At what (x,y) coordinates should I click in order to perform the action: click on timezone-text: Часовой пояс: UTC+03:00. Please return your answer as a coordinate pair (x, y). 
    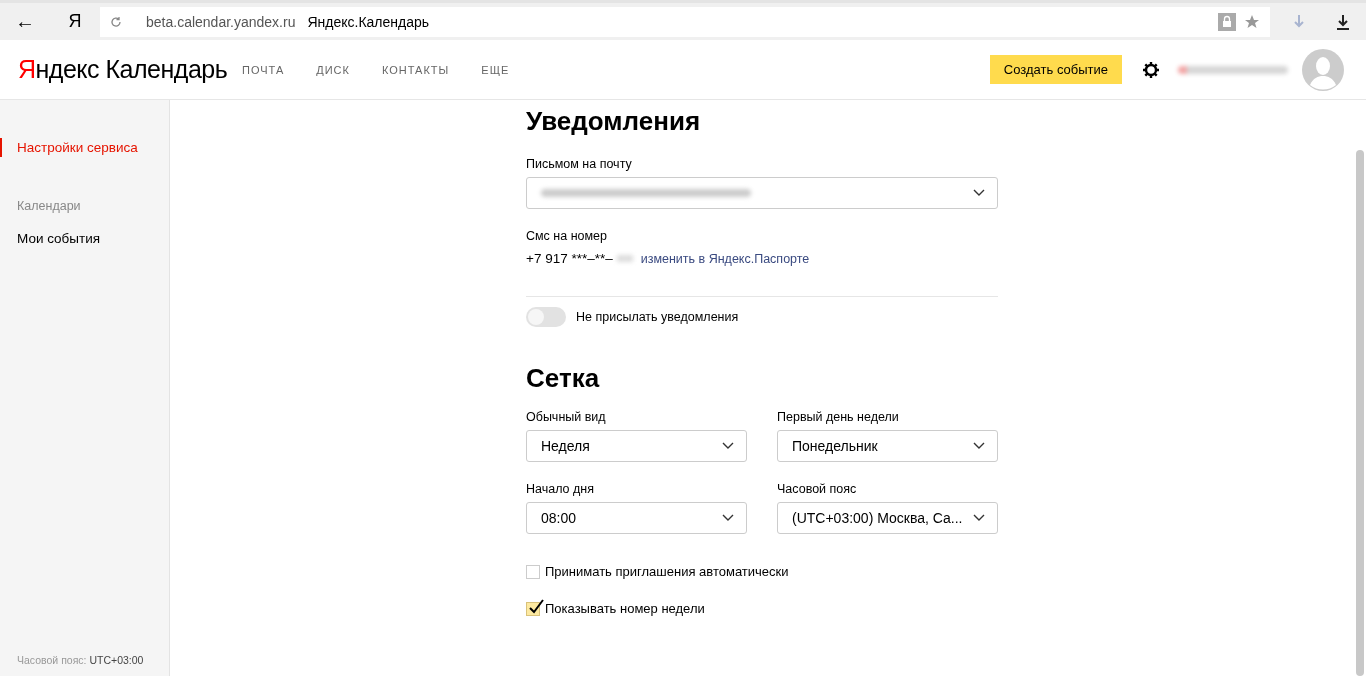
    Looking at the image, I should click on (80, 660).